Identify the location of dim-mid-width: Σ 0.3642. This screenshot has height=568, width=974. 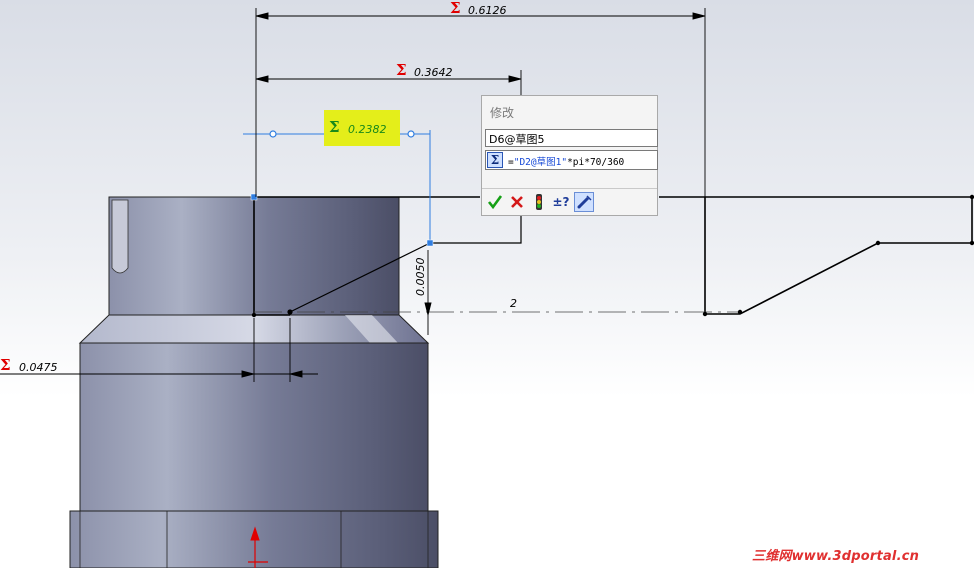
(424, 70).